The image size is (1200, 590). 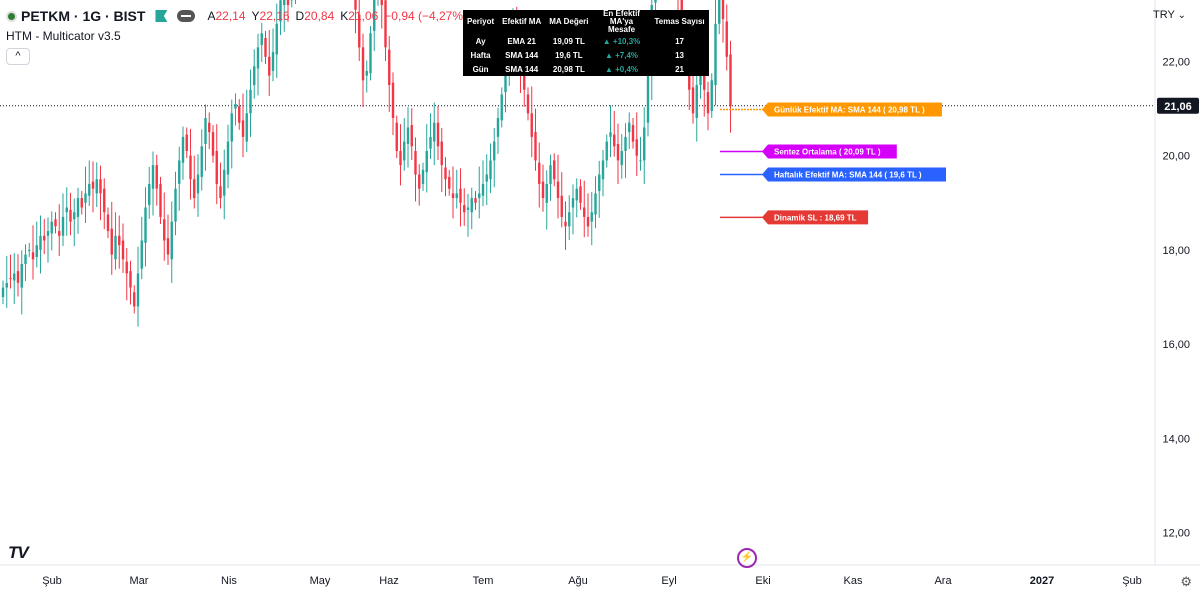 What do you see at coordinates (18, 553) in the screenshot?
I see `tradingview-logo: TV` at bounding box center [18, 553].